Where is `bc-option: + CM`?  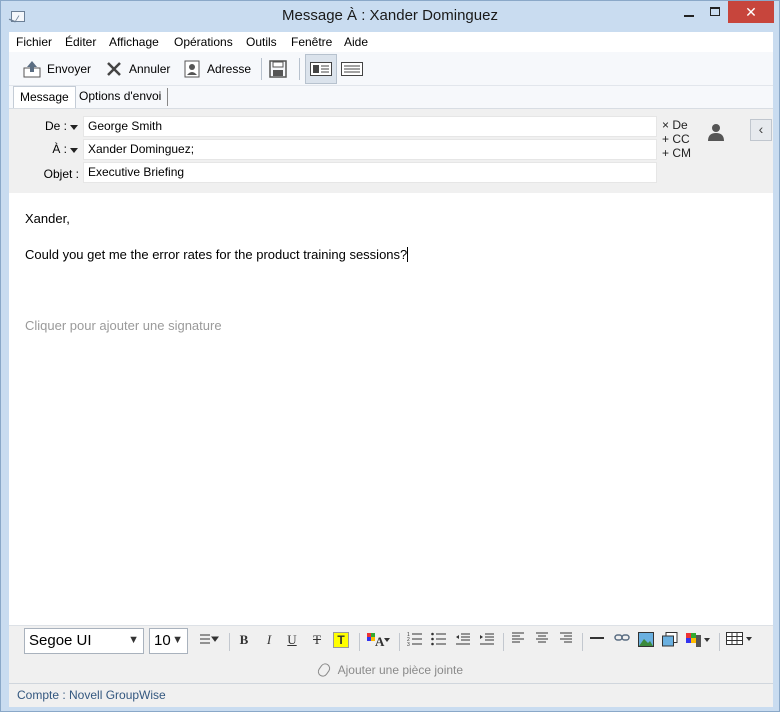
bc-option: + CM is located at coordinates (676, 153).